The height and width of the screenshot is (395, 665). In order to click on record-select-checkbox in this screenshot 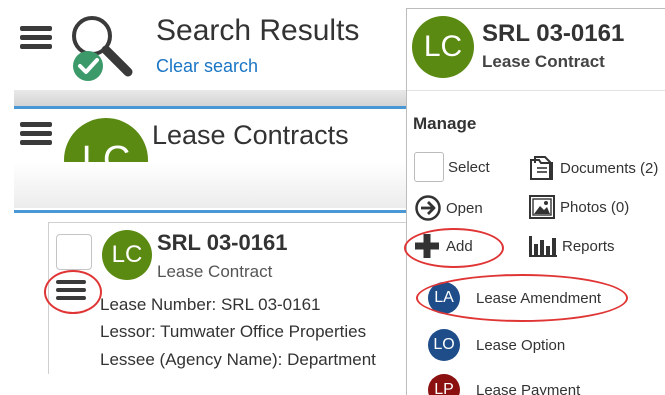, I will do `click(74, 252)`.